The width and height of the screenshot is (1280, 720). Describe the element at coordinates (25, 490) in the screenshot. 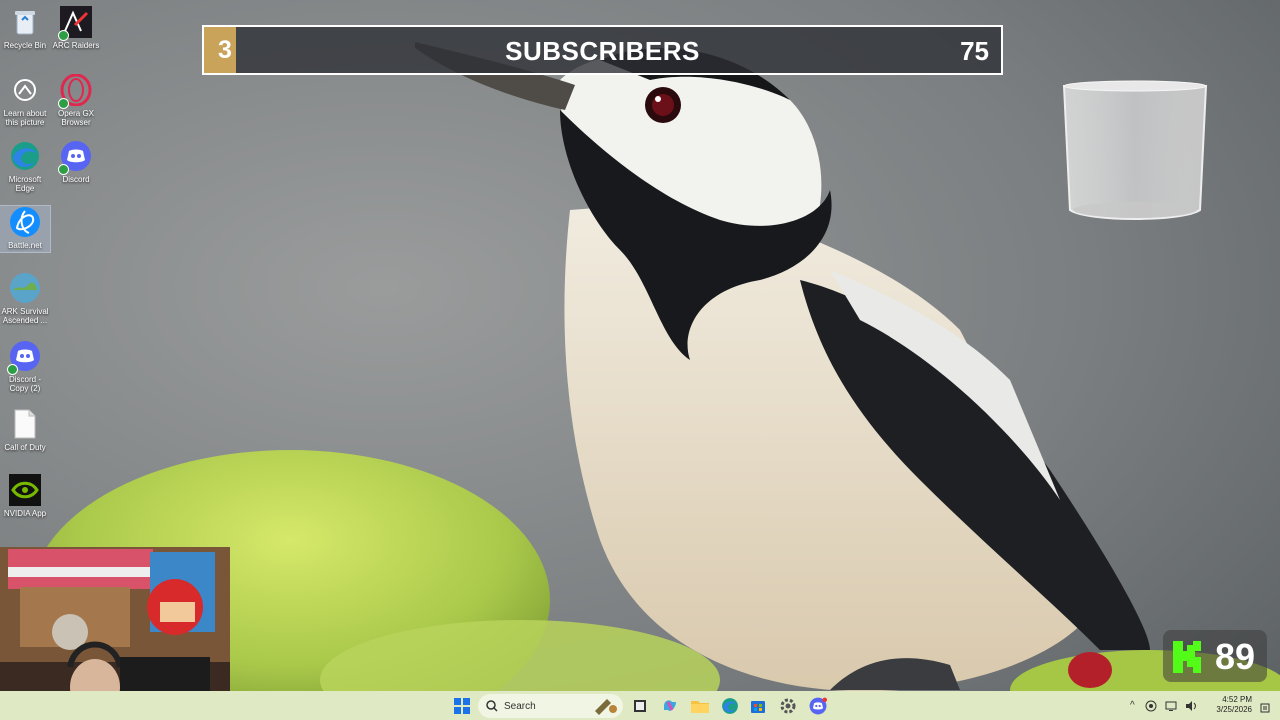

I see `nvidia-icon` at that location.